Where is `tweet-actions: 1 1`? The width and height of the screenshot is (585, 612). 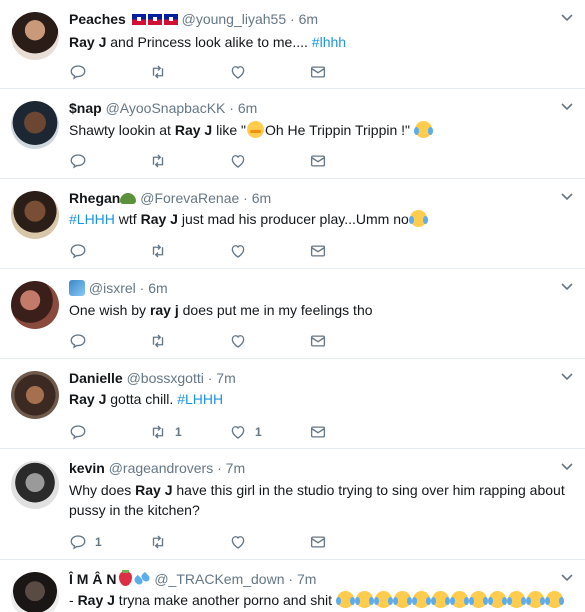
tweet-actions: 1 1 is located at coordinates (209, 432).